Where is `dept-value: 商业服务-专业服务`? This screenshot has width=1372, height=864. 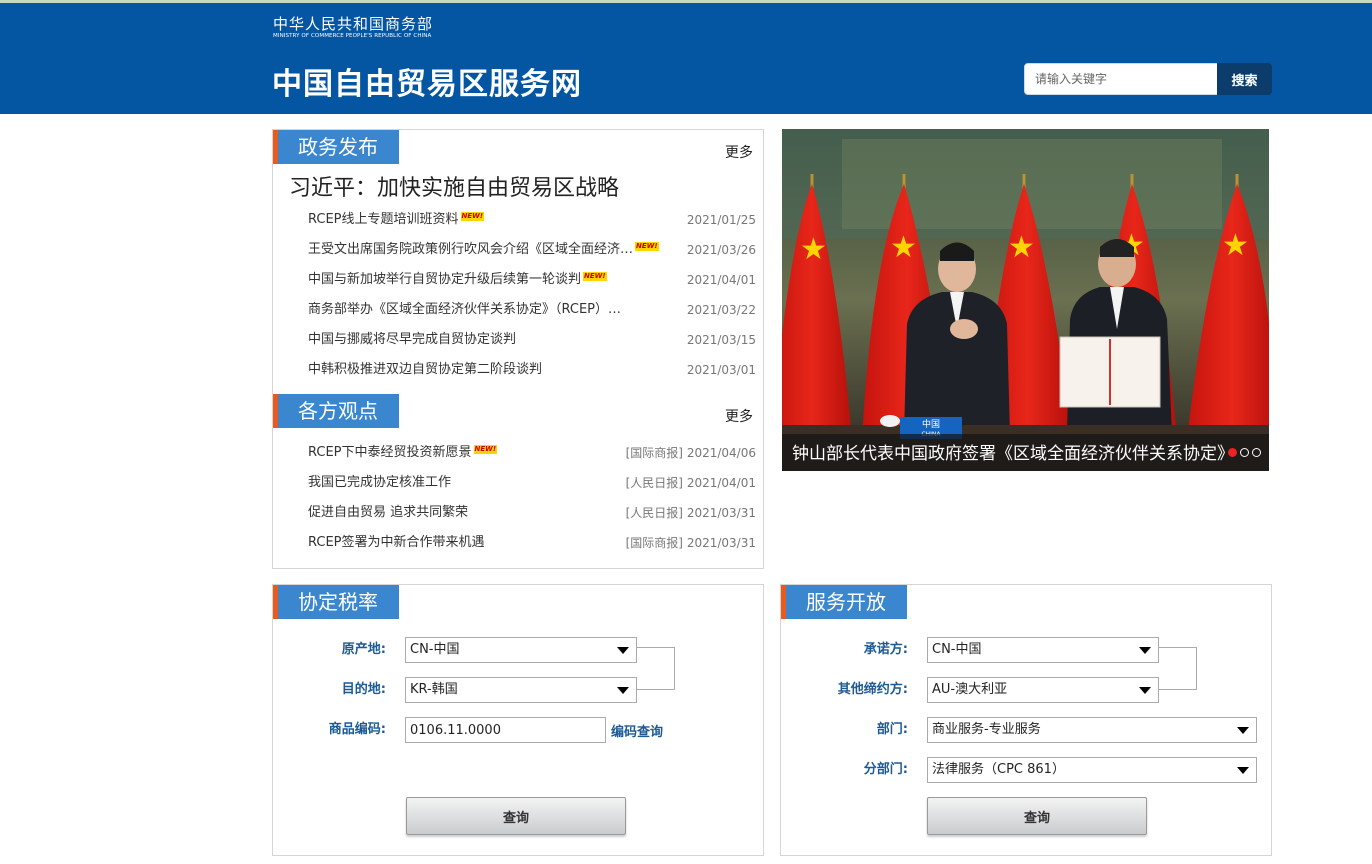
dept-value: 商业服务-专业服务 is located at coordinates (986, 729).